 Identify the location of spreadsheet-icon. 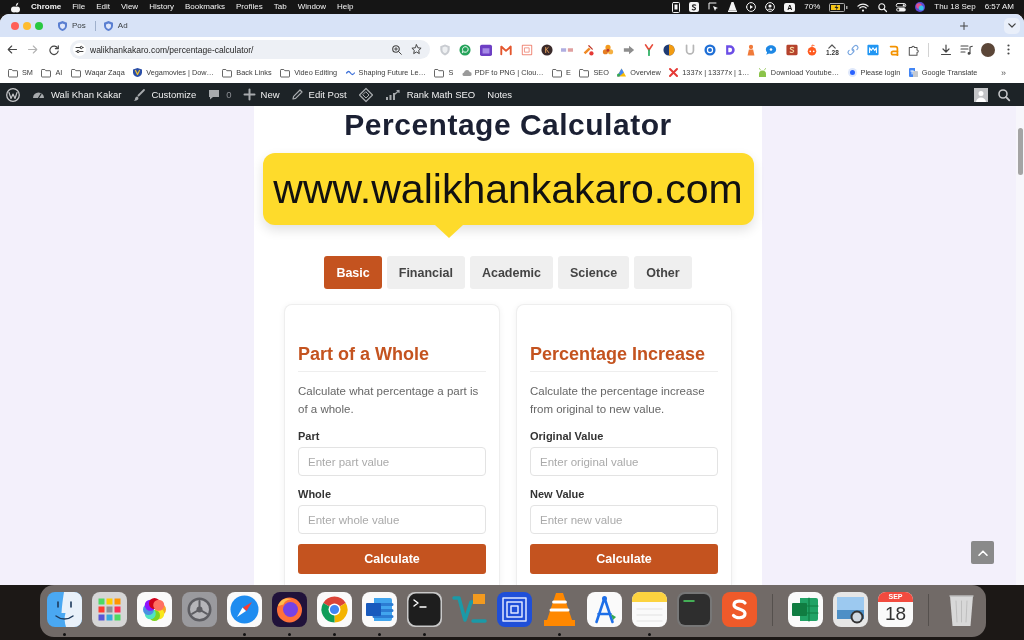
(805, 609).